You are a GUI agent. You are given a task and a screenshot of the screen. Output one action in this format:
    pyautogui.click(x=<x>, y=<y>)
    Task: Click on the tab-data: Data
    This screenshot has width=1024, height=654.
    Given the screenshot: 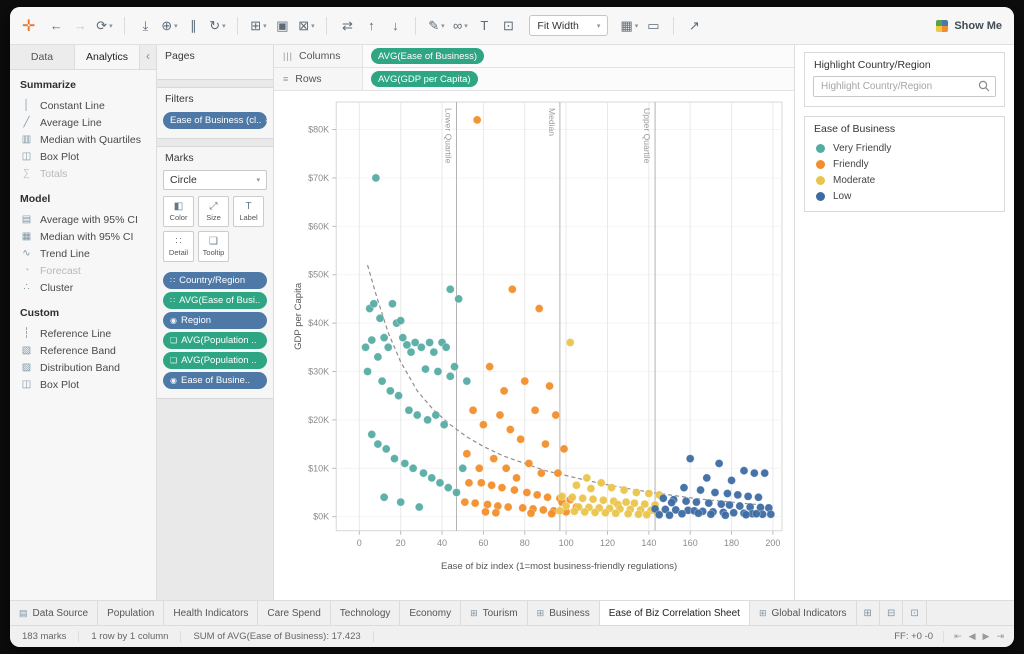 What is the action you would take?
    pyautogui.click(x=42, y=57)
    